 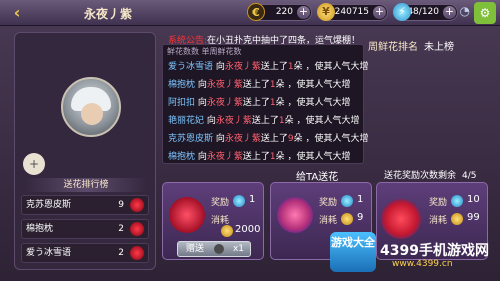 I want to click on add-energy-button: +, so click(x=449, y=12).